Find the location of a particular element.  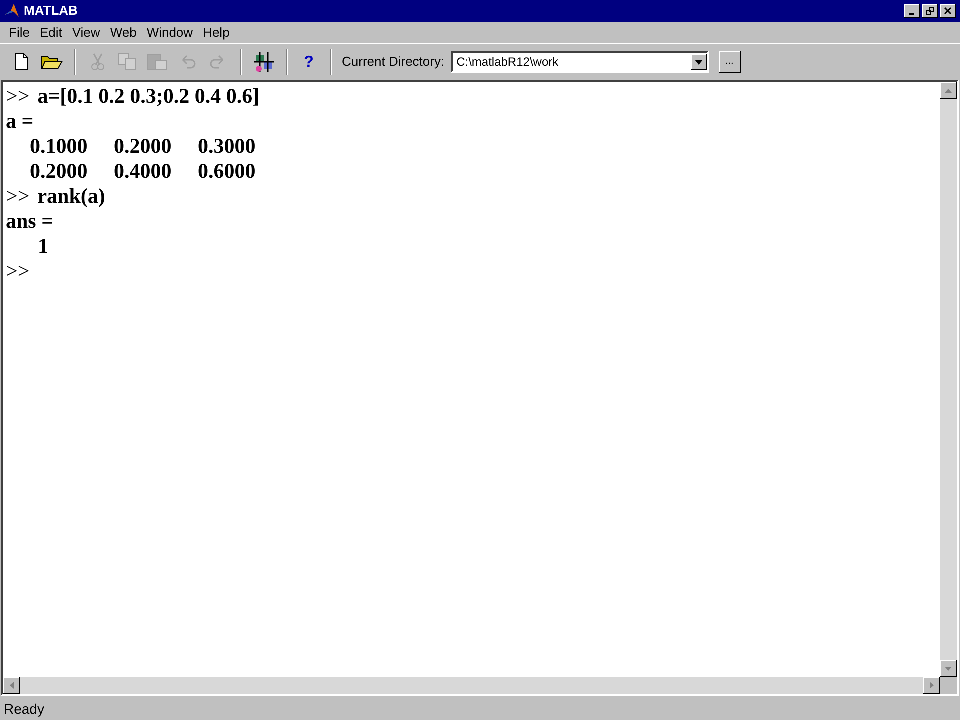

current-directory-label: Current Directory: is located at coordinates (393, 62).